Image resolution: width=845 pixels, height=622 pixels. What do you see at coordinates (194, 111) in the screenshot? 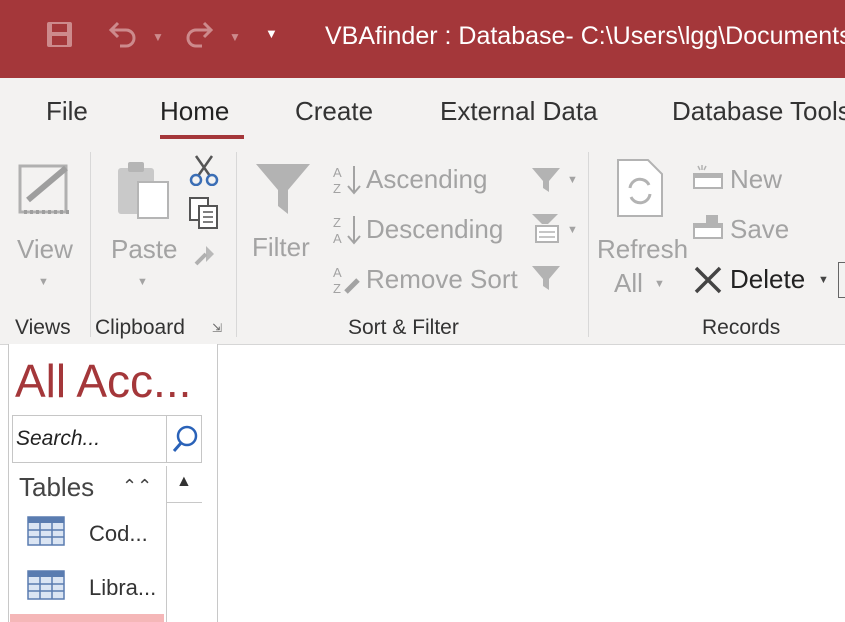
I see `tab-home: Home` at bounding box center [194, 111].